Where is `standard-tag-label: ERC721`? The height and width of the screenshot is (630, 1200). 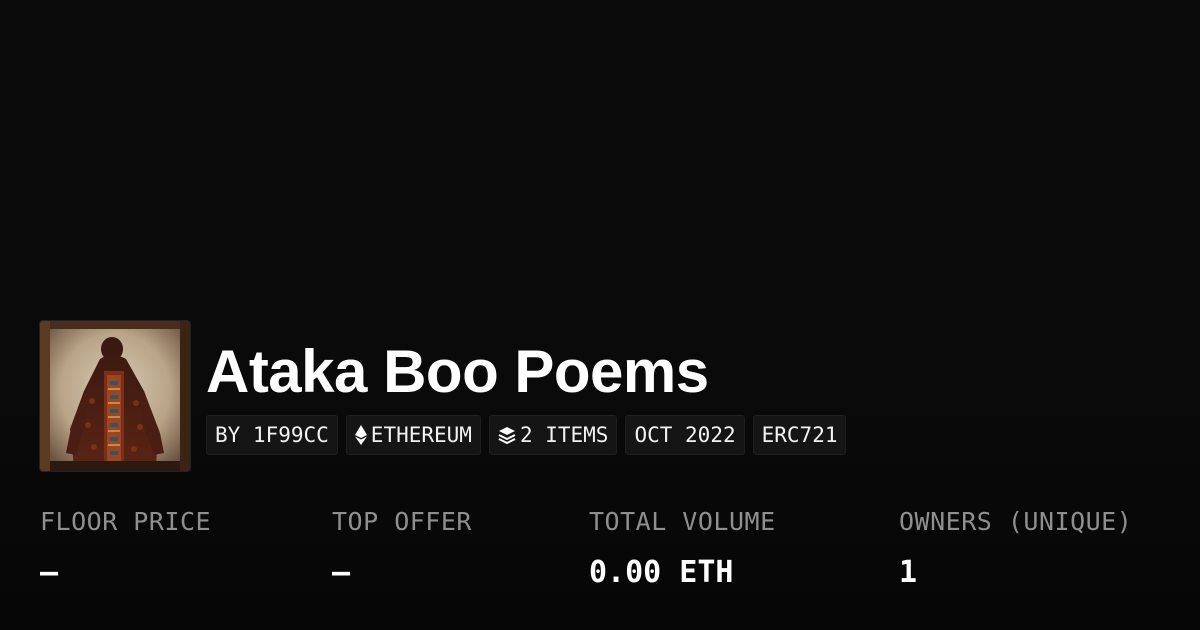
standard-tag-label: ERC721 is located at coordinates (799, 435).